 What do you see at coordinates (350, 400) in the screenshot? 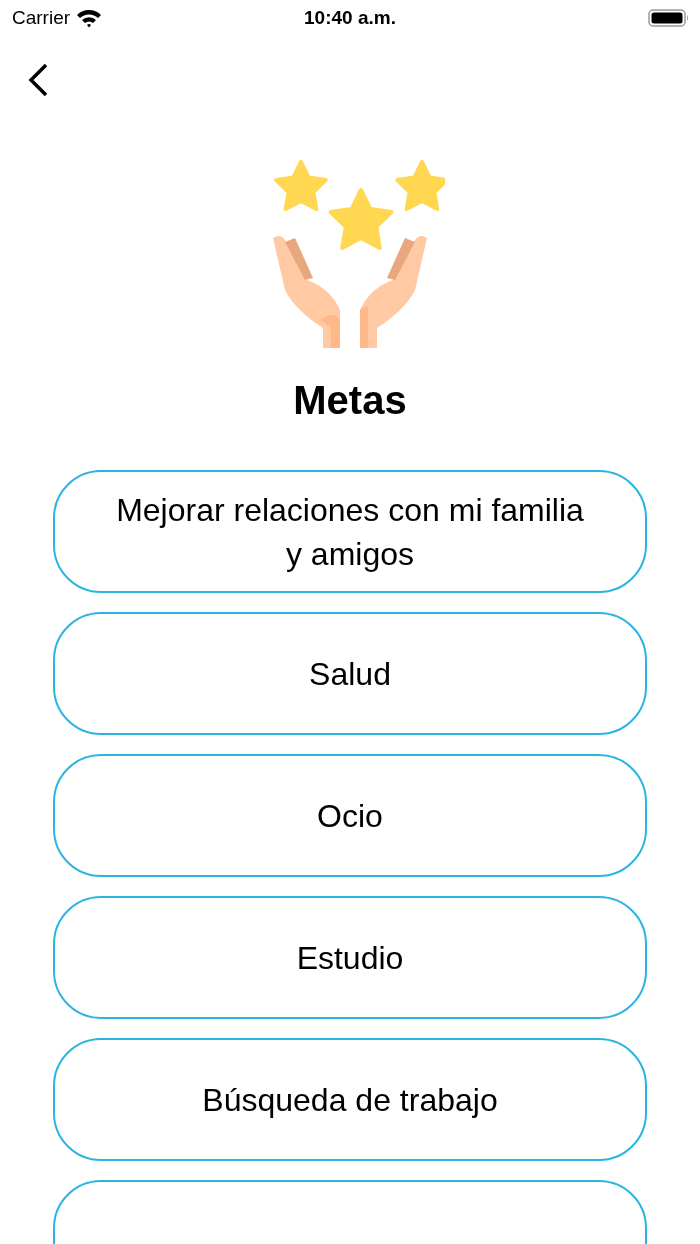
I see `page-title: Metas` at bounding box center [350, 400].